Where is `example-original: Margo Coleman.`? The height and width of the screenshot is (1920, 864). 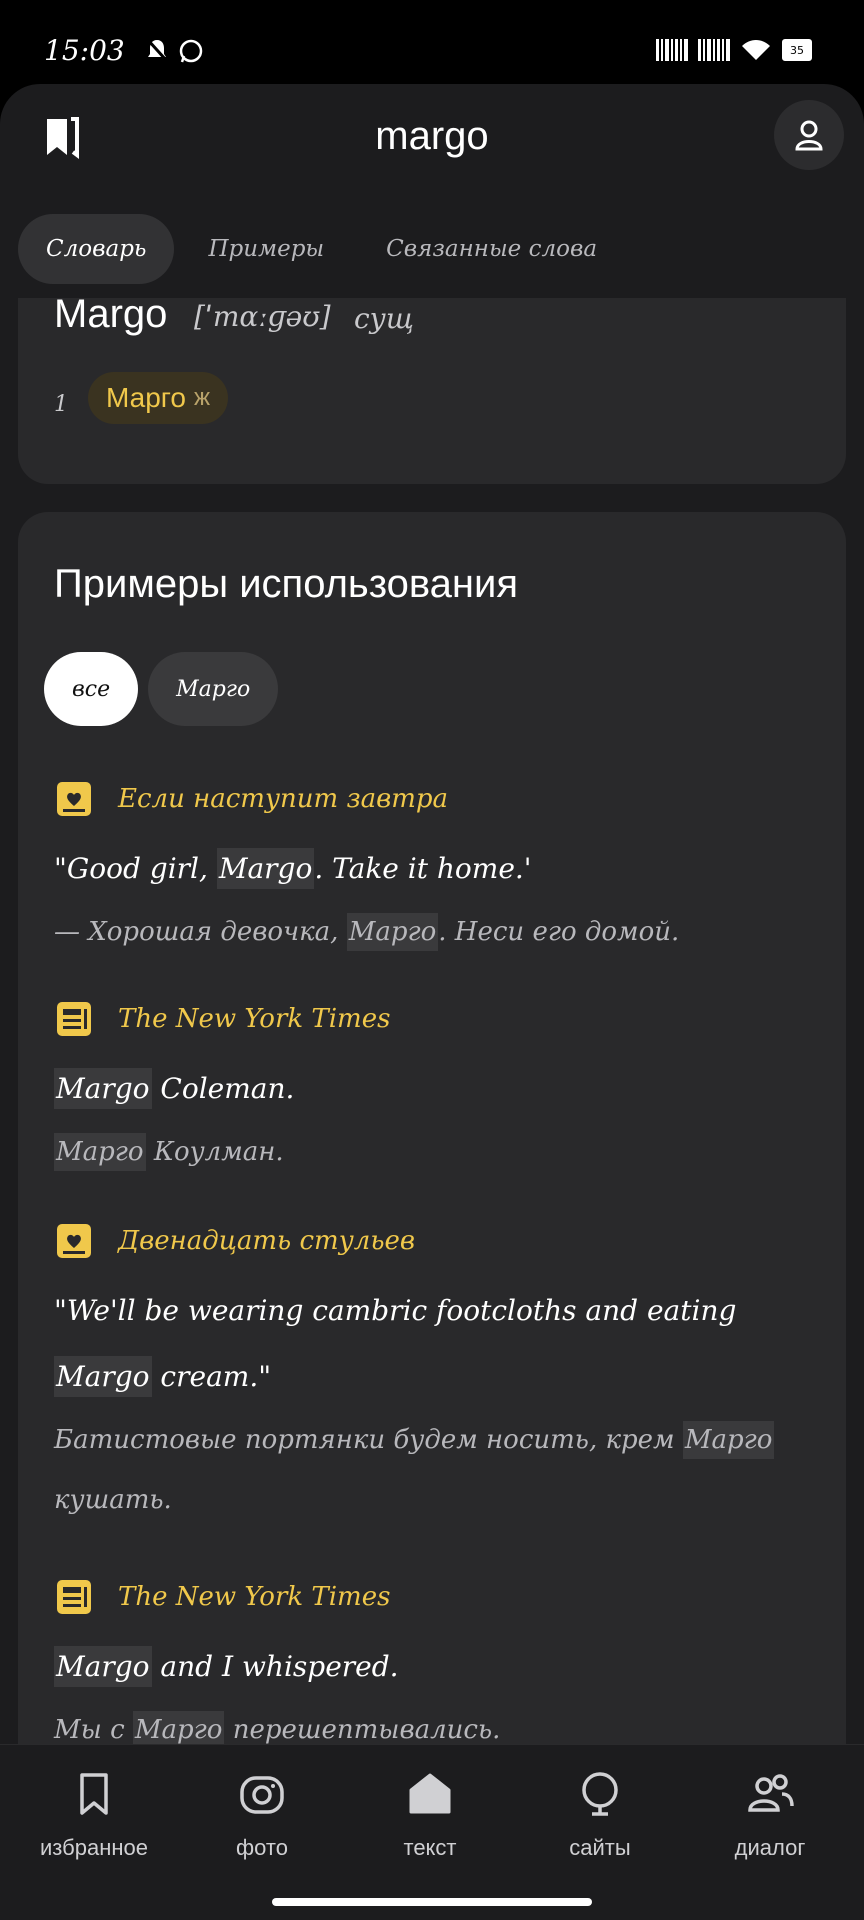
example-original: Margo Coleman. is located at coordinates (439, 1089).